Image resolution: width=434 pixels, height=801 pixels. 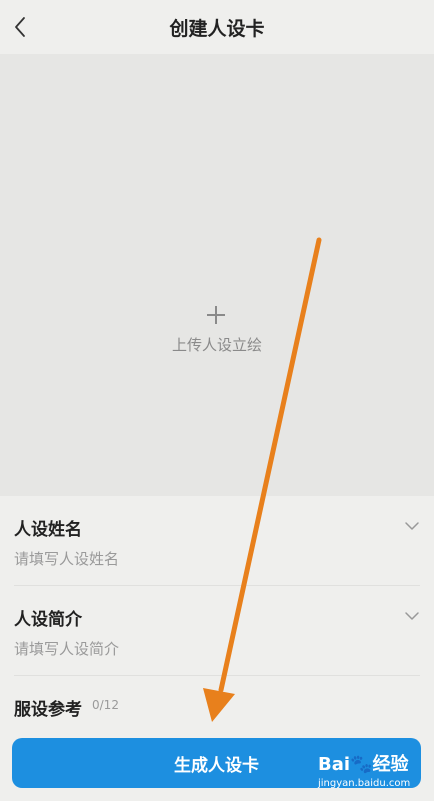 I want to click on plus-icon, so click(x=216, y=315).